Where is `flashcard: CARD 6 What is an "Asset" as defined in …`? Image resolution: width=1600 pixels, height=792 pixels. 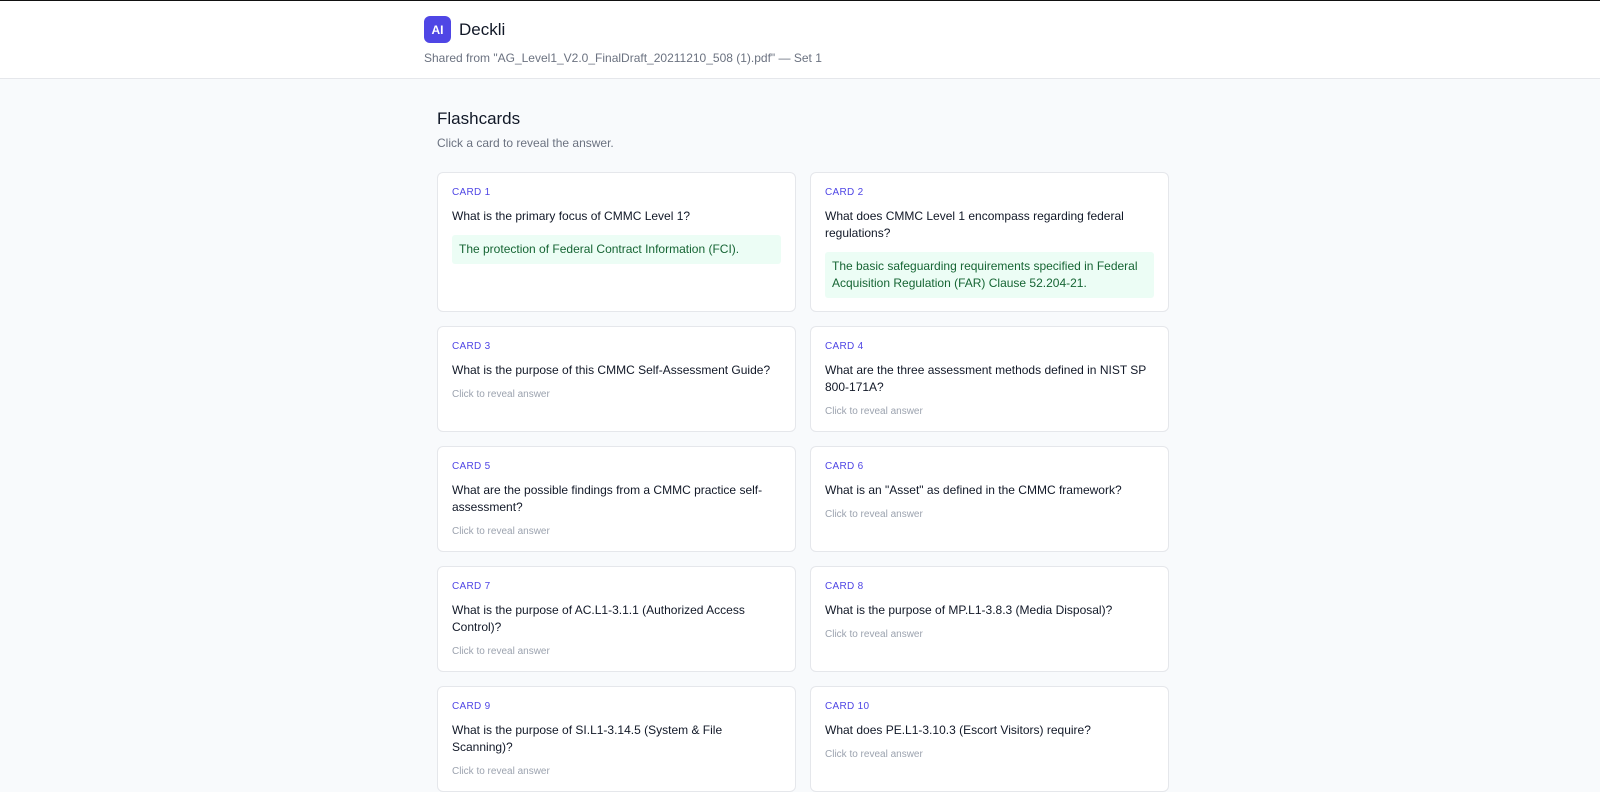
flashcard: CARD 6 What is an "Asset" as defined in … is located at coordinates (989, 499).